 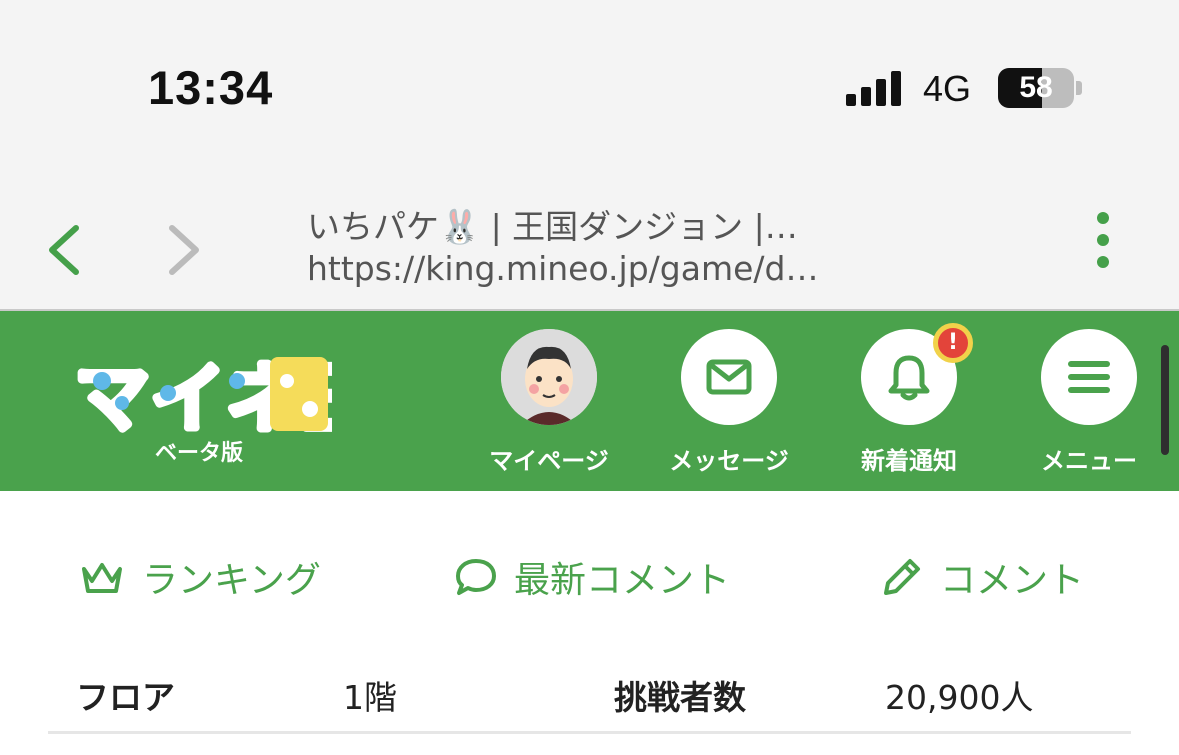 I want to click on notification-button: ! 新着通知, so click(x=909, y=399).